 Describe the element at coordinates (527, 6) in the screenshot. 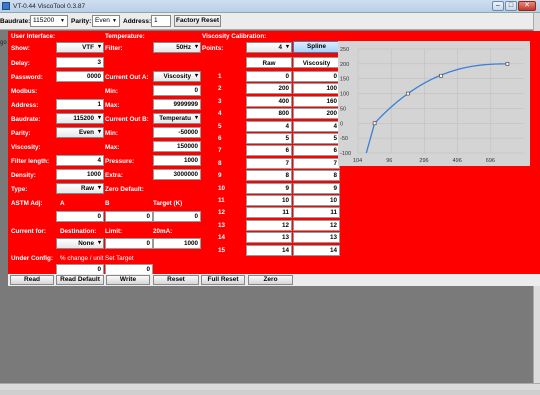

I see `close-button: ✕` at that location.